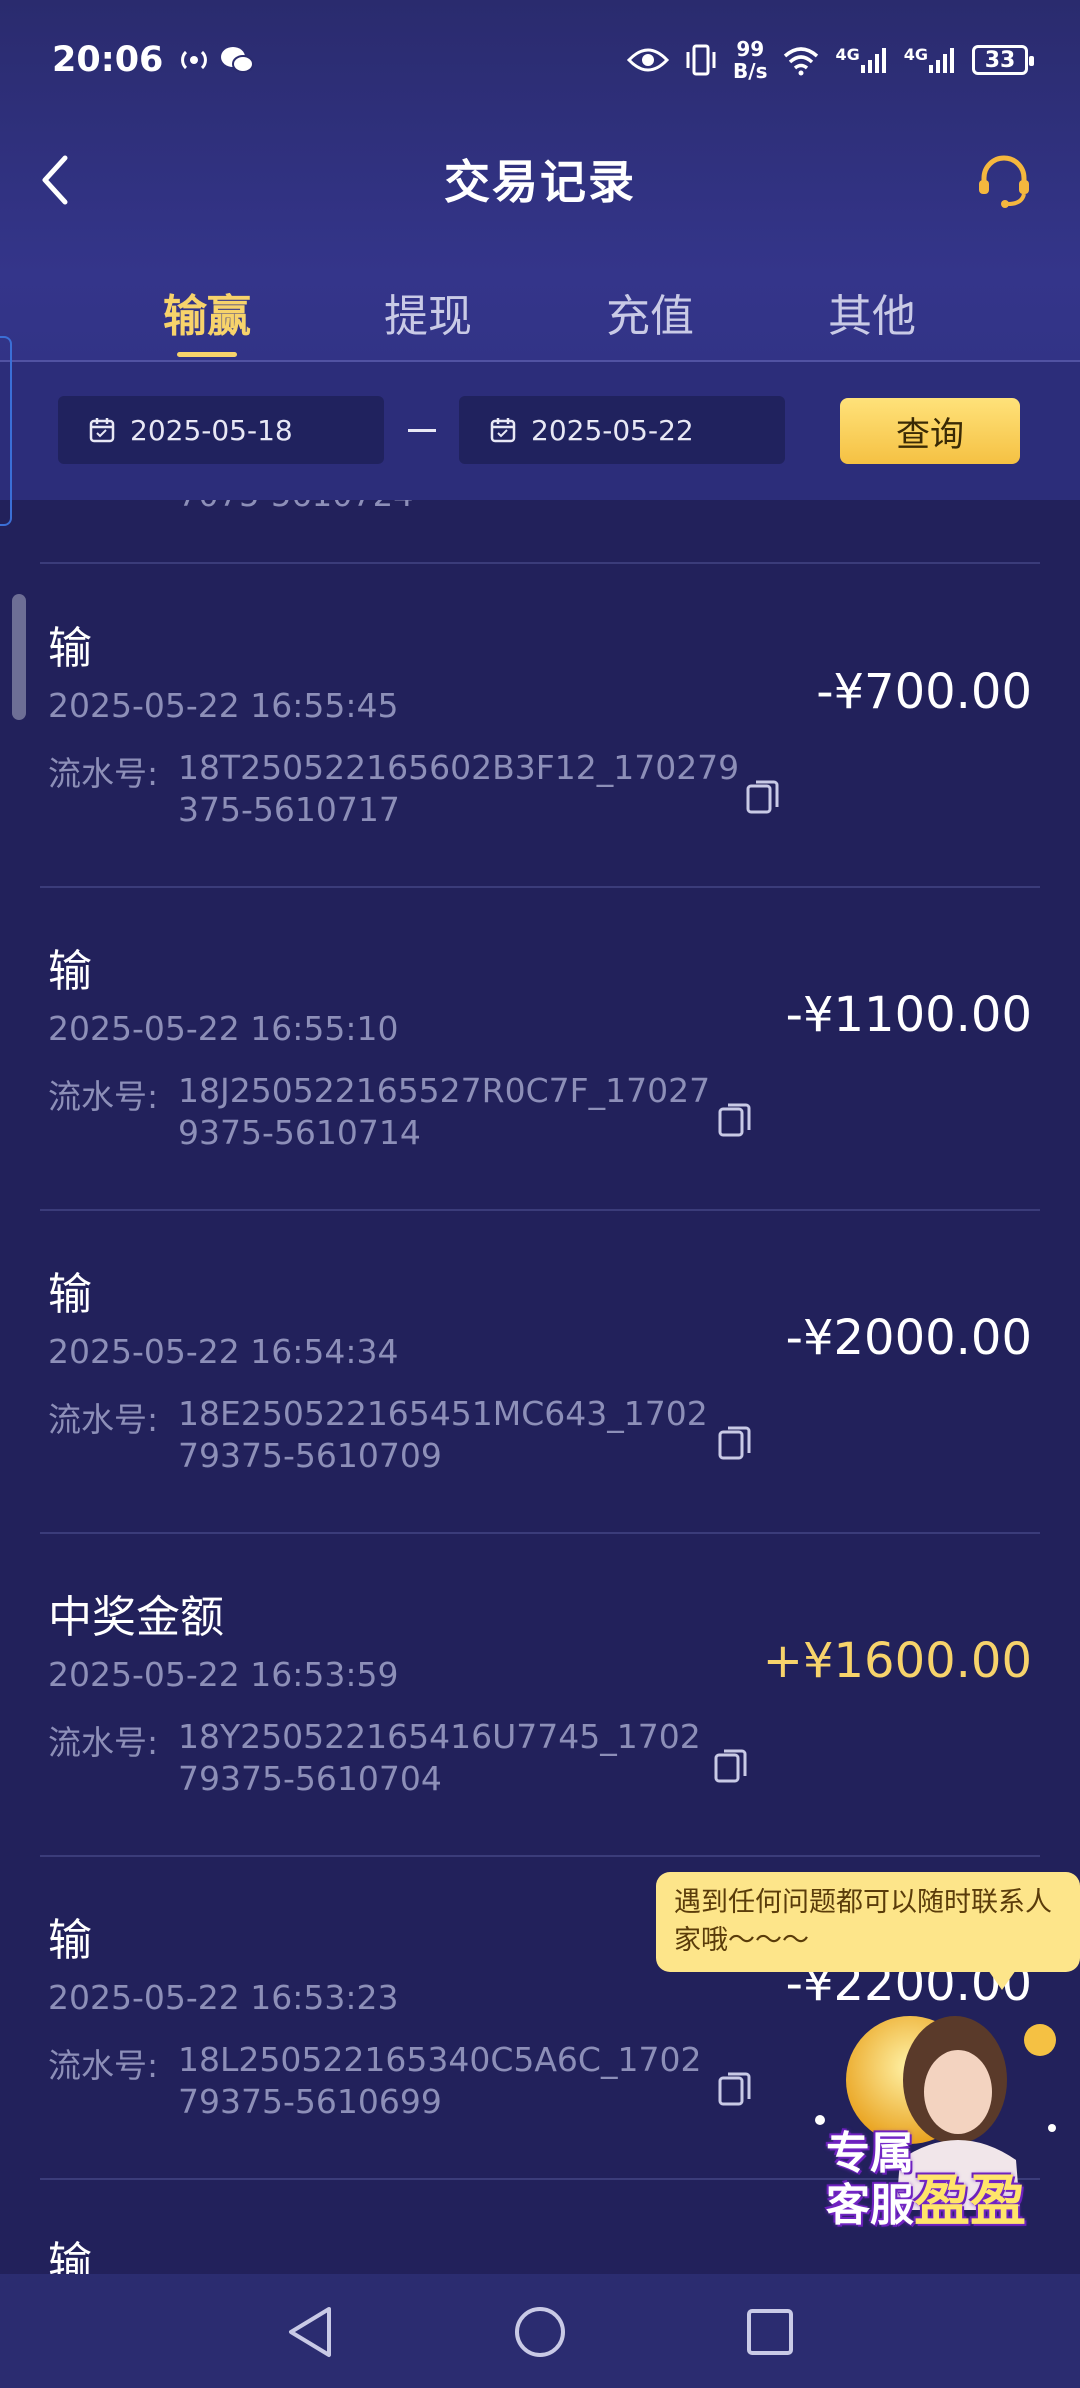 The width and height of the screenshot is (1080, 2388). Describe the element at coordinates (540, 320) in the screenshot. I see `tab-bar: 输赢 提现 充值 其他` at that location.